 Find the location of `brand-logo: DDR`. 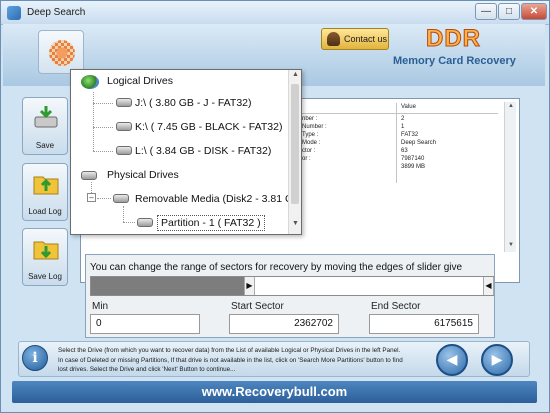

brand-logo: DDR is located at coordinates (453, 39).